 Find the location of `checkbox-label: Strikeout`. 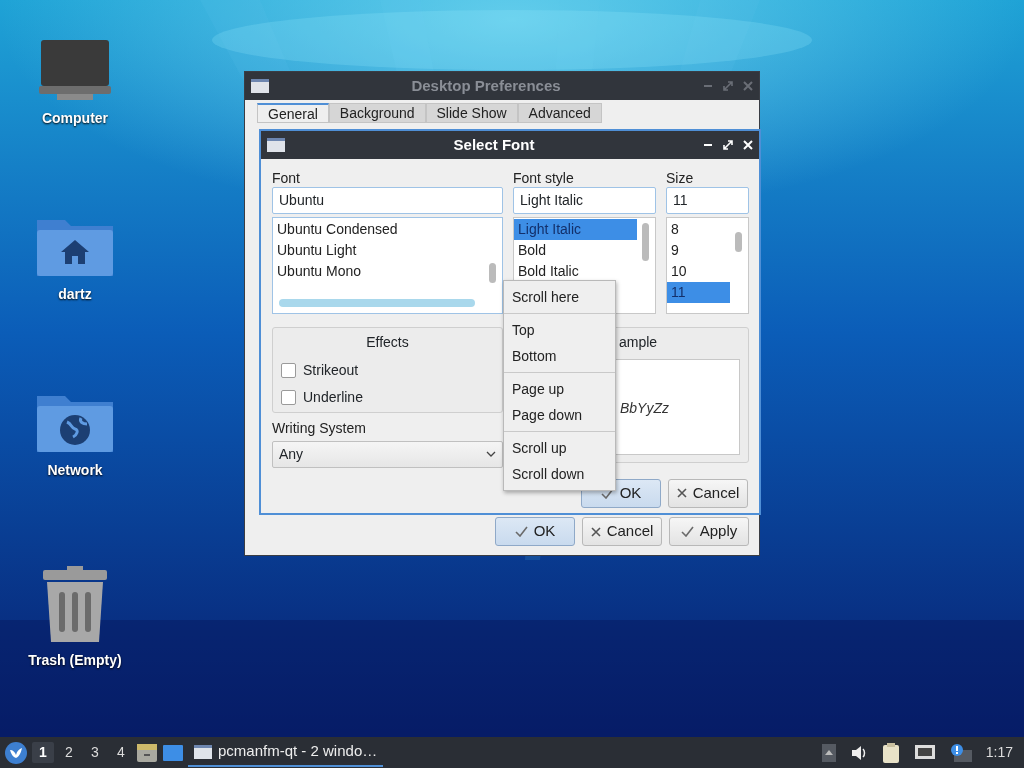

checkbox-label: Strikeout is located at coordinates (331, 370).